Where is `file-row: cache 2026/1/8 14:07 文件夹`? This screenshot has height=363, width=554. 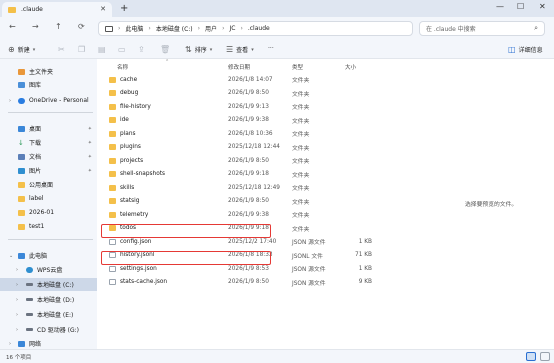 file-row: cache 2026/1/8 14:07 文件夹 is located at coordinates (239, 79).